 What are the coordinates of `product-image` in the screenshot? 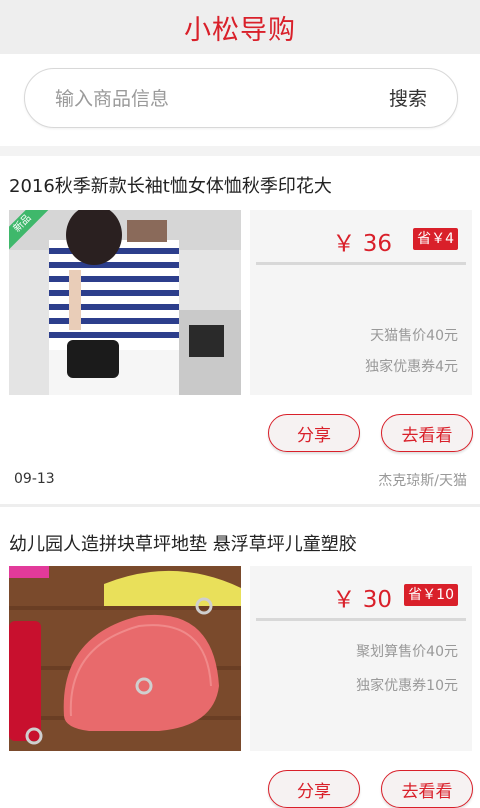 It's located at (125, 658).